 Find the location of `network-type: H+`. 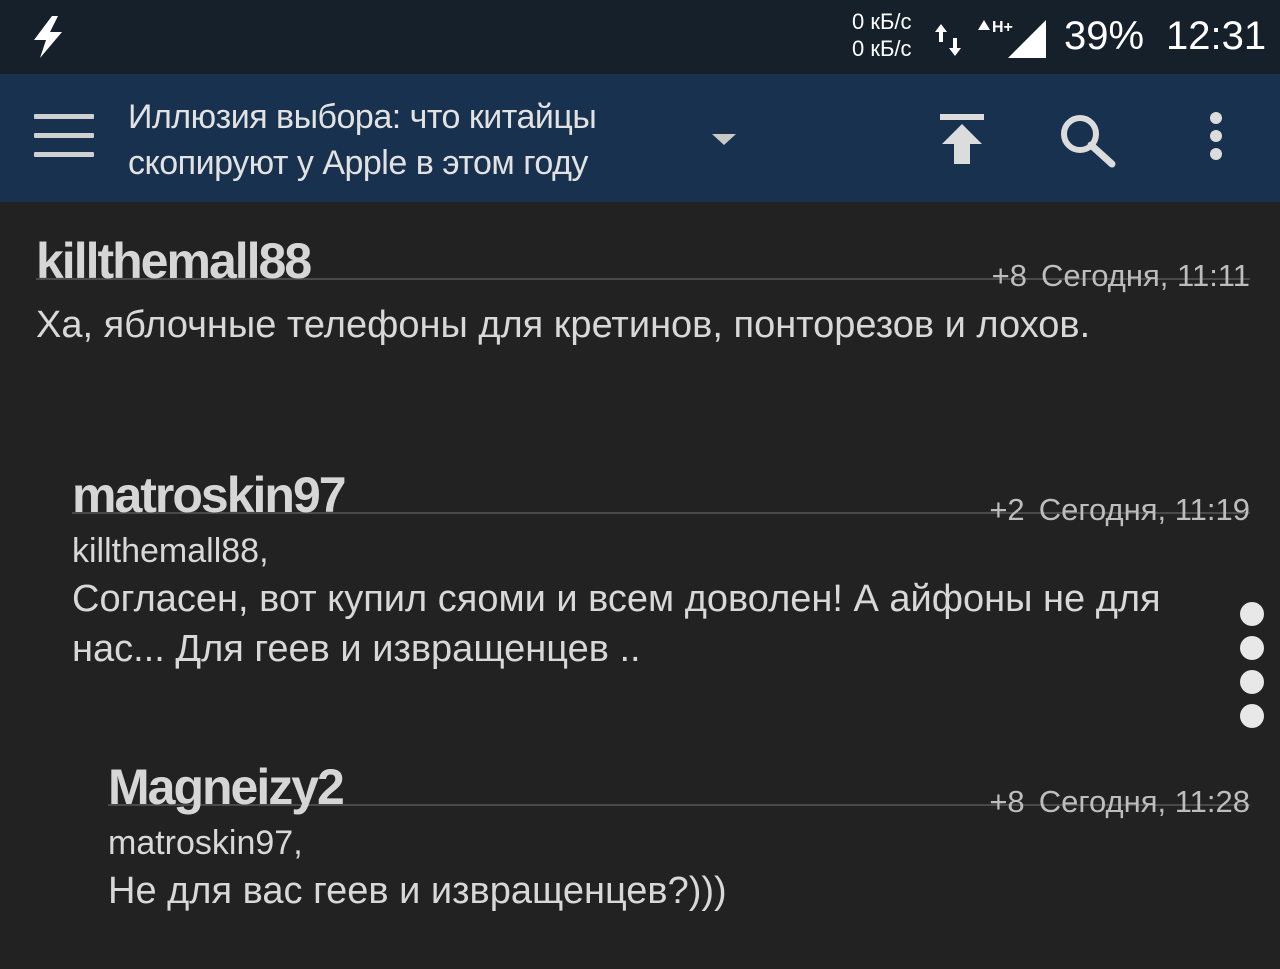

network-type: H+ is located at coordinates (1002, 27).